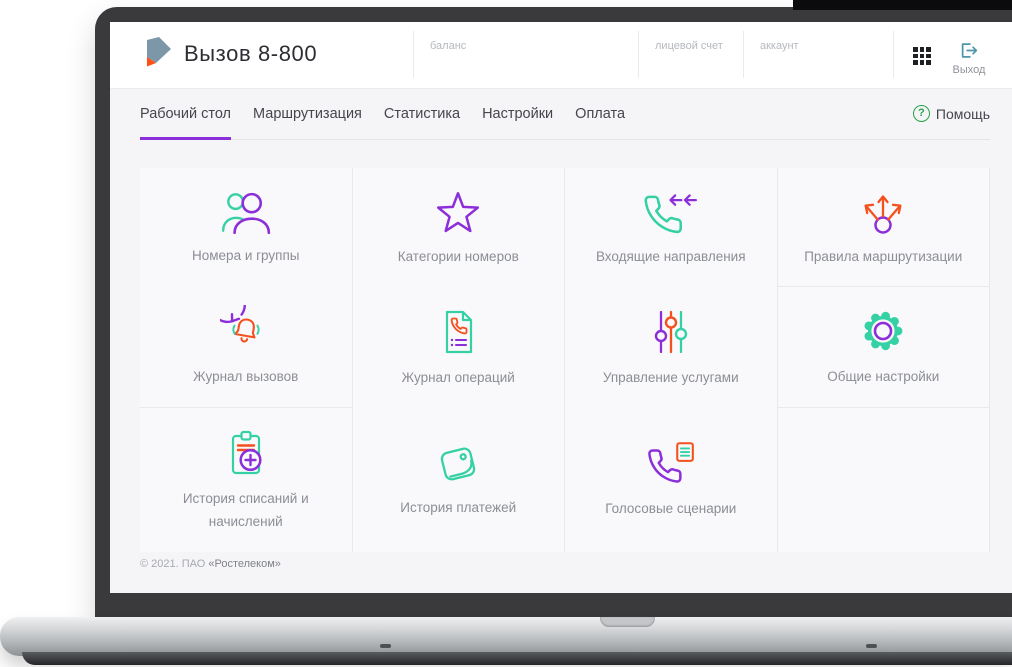 This screenshot has width=1012, height=667. Describe the element at coordinates (246, 480) in the screenshot. I see `card-charges-history: История списаний и начислений` at that location.